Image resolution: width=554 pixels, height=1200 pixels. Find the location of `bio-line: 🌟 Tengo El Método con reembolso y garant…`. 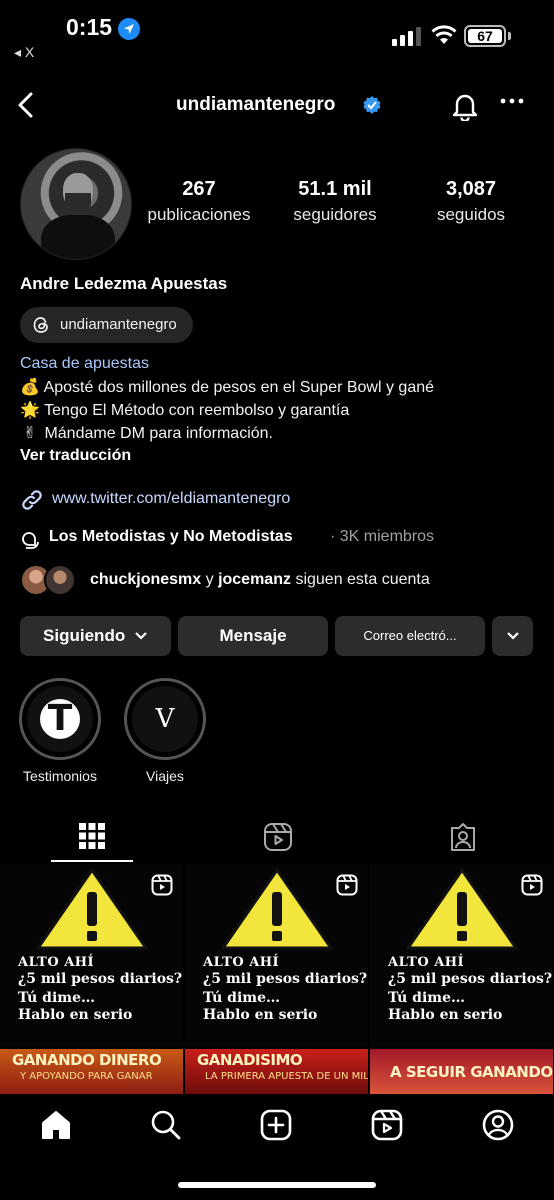

bio-line: 🌟 Tengo El Método con reembolso y garant… is located at coordinates (227, 410).